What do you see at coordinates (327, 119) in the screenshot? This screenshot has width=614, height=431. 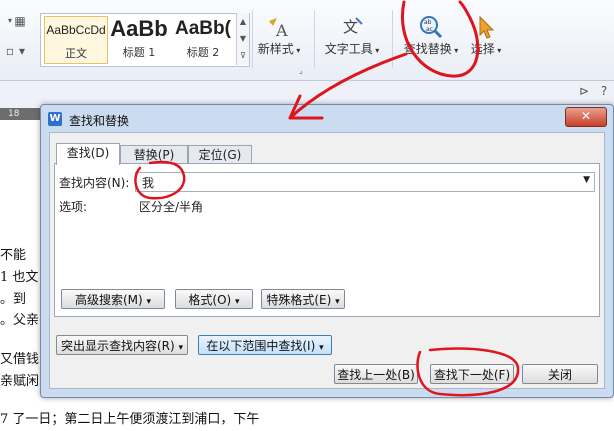 I see `dialog-titlebar: W 查找和替换 ✕` at bounding box center [327, 119].